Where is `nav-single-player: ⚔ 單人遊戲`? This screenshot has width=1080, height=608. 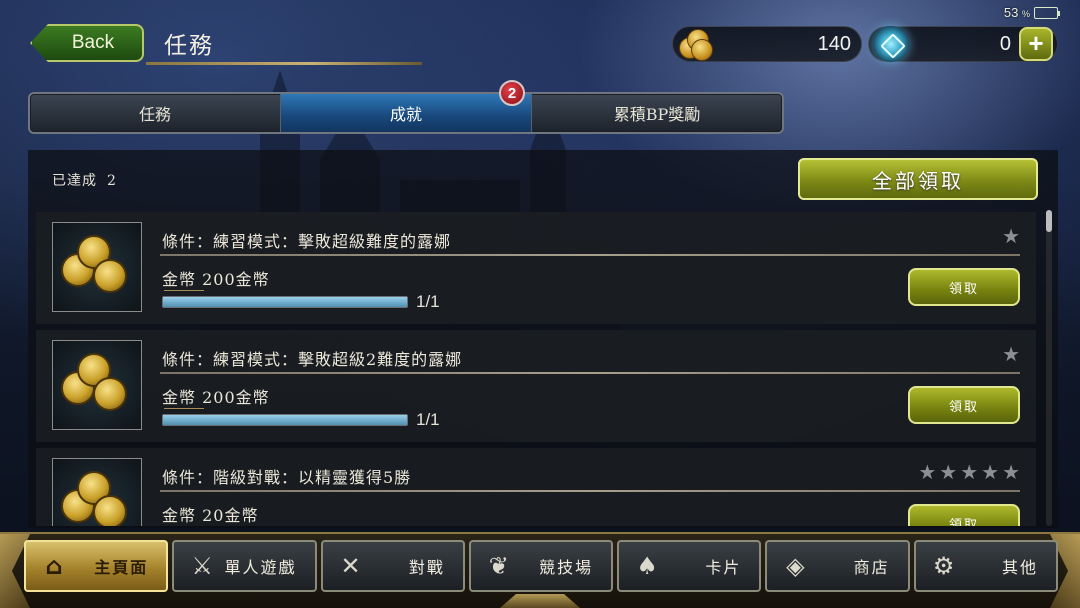 nav-single-player: ⚔ 單人遊戲 is located at coordinates (244, 566).